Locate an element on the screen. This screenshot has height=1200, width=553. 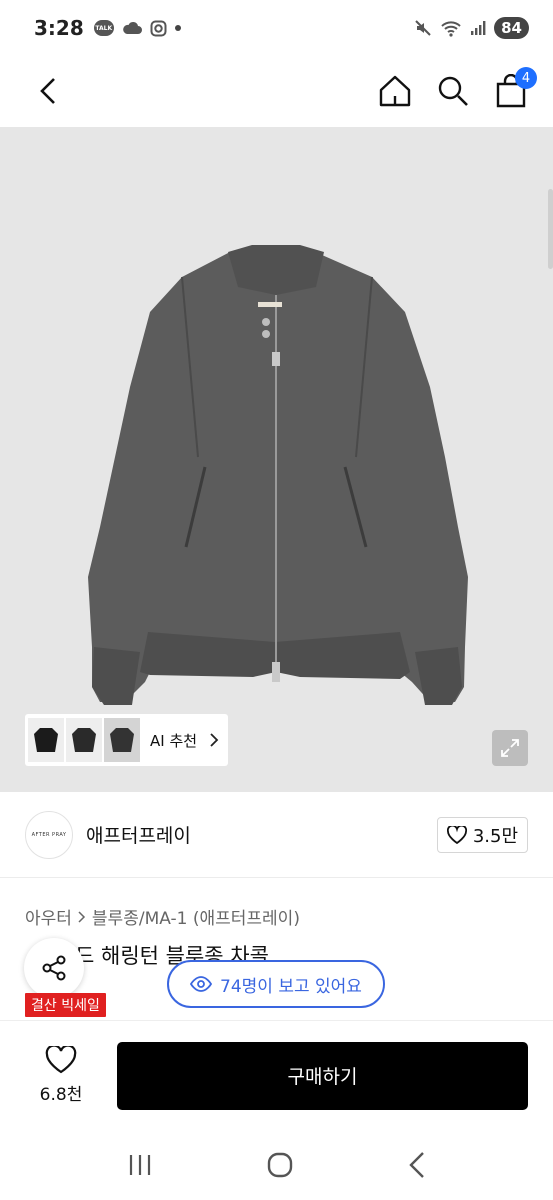
purchase-bar: 6.8천 구매하기 is located at coordinates (276, 1075).